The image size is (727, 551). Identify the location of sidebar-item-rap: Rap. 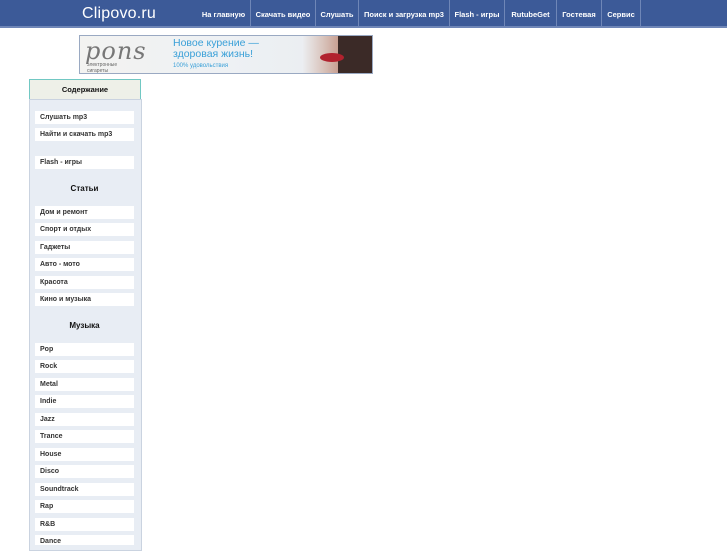
(84, 506).